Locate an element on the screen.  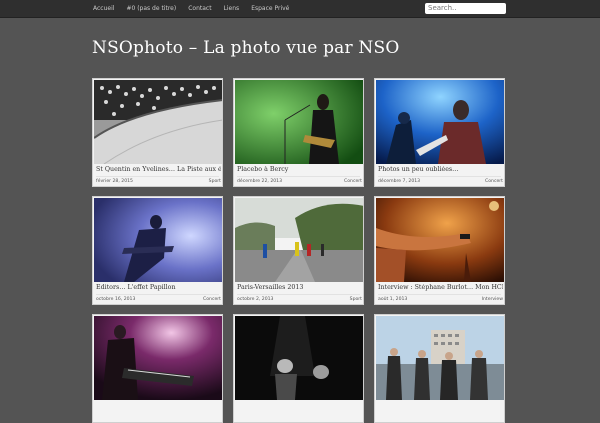
post-meta: août 1, 2013 Interview is located at coordinates (440, 300).